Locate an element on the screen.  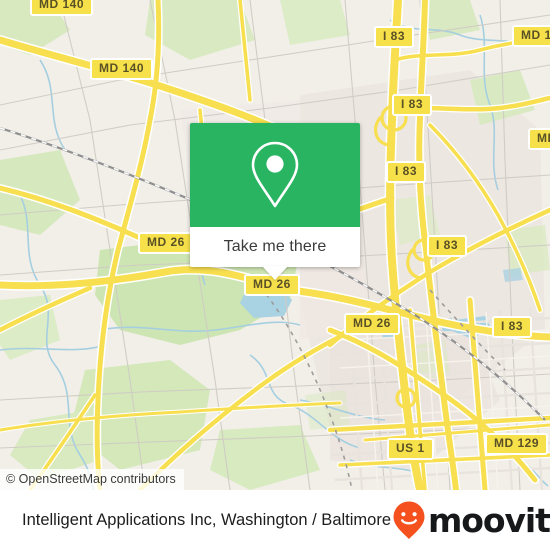
shield-md-140-a: MD 140 is located at coordinates (62, 8).